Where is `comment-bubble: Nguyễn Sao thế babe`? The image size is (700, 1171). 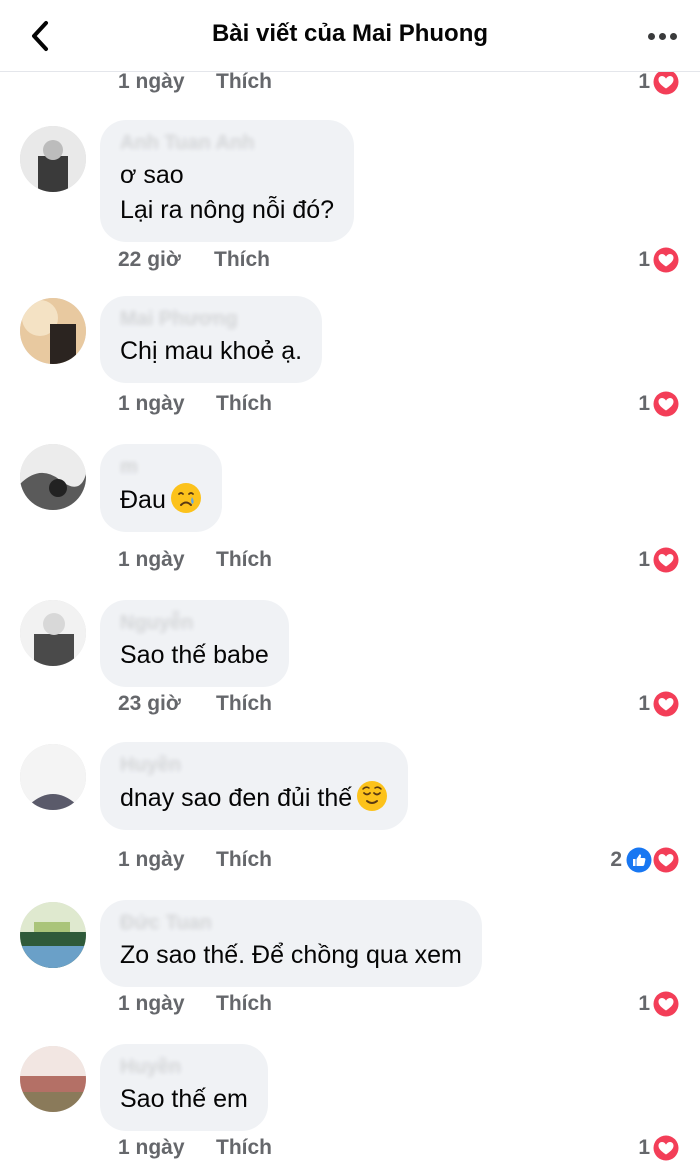 comment-bubble: Nguyễn Sao thế babe is located at coordinates (194, 643).